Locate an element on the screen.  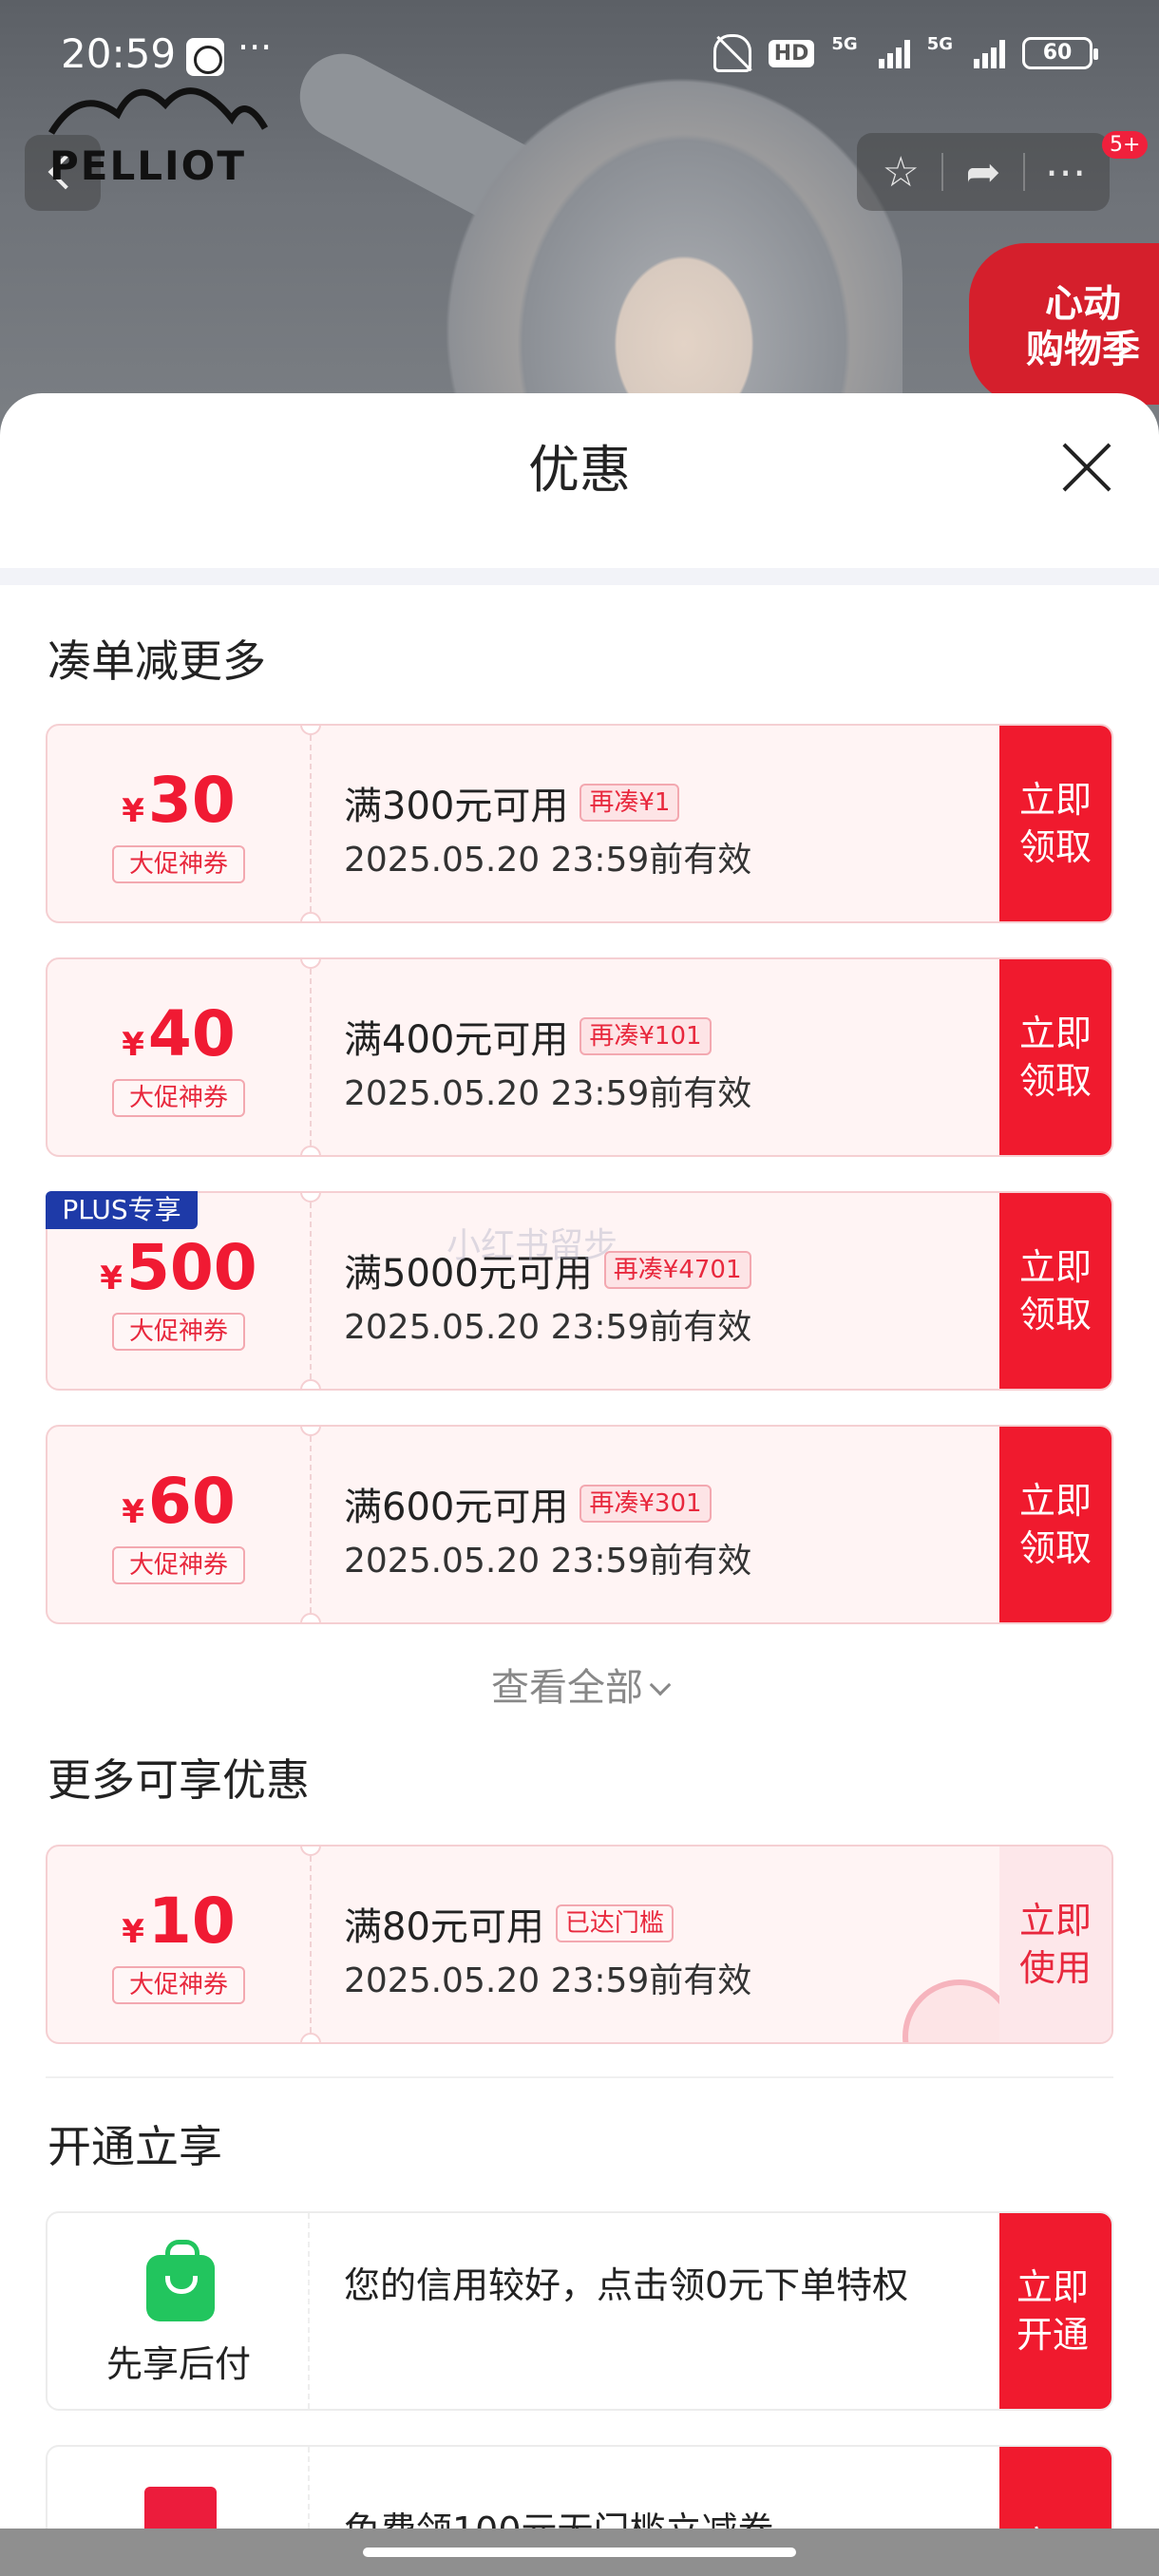
close-icon is located at coordinates (1086, 467).